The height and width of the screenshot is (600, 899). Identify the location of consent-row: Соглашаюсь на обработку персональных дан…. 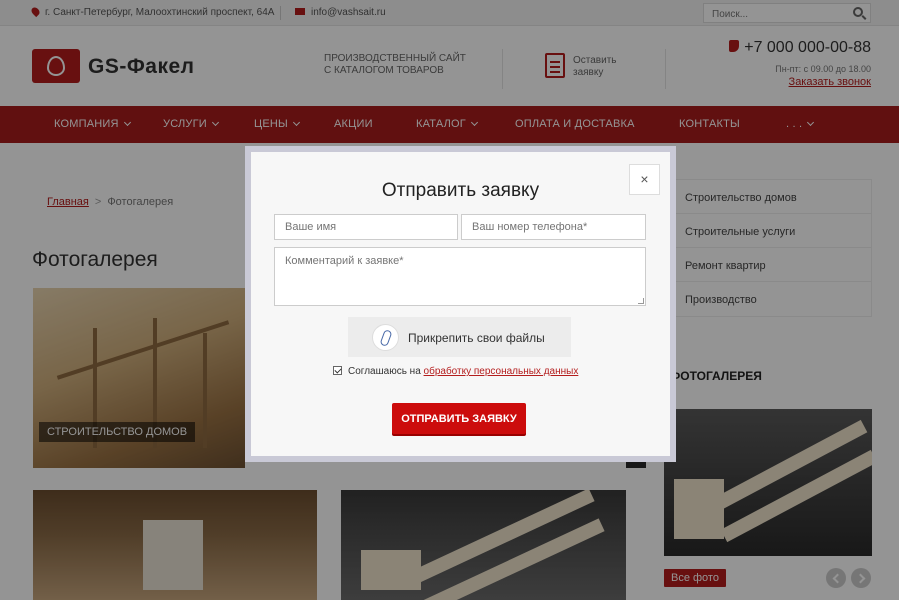
(455, 371).